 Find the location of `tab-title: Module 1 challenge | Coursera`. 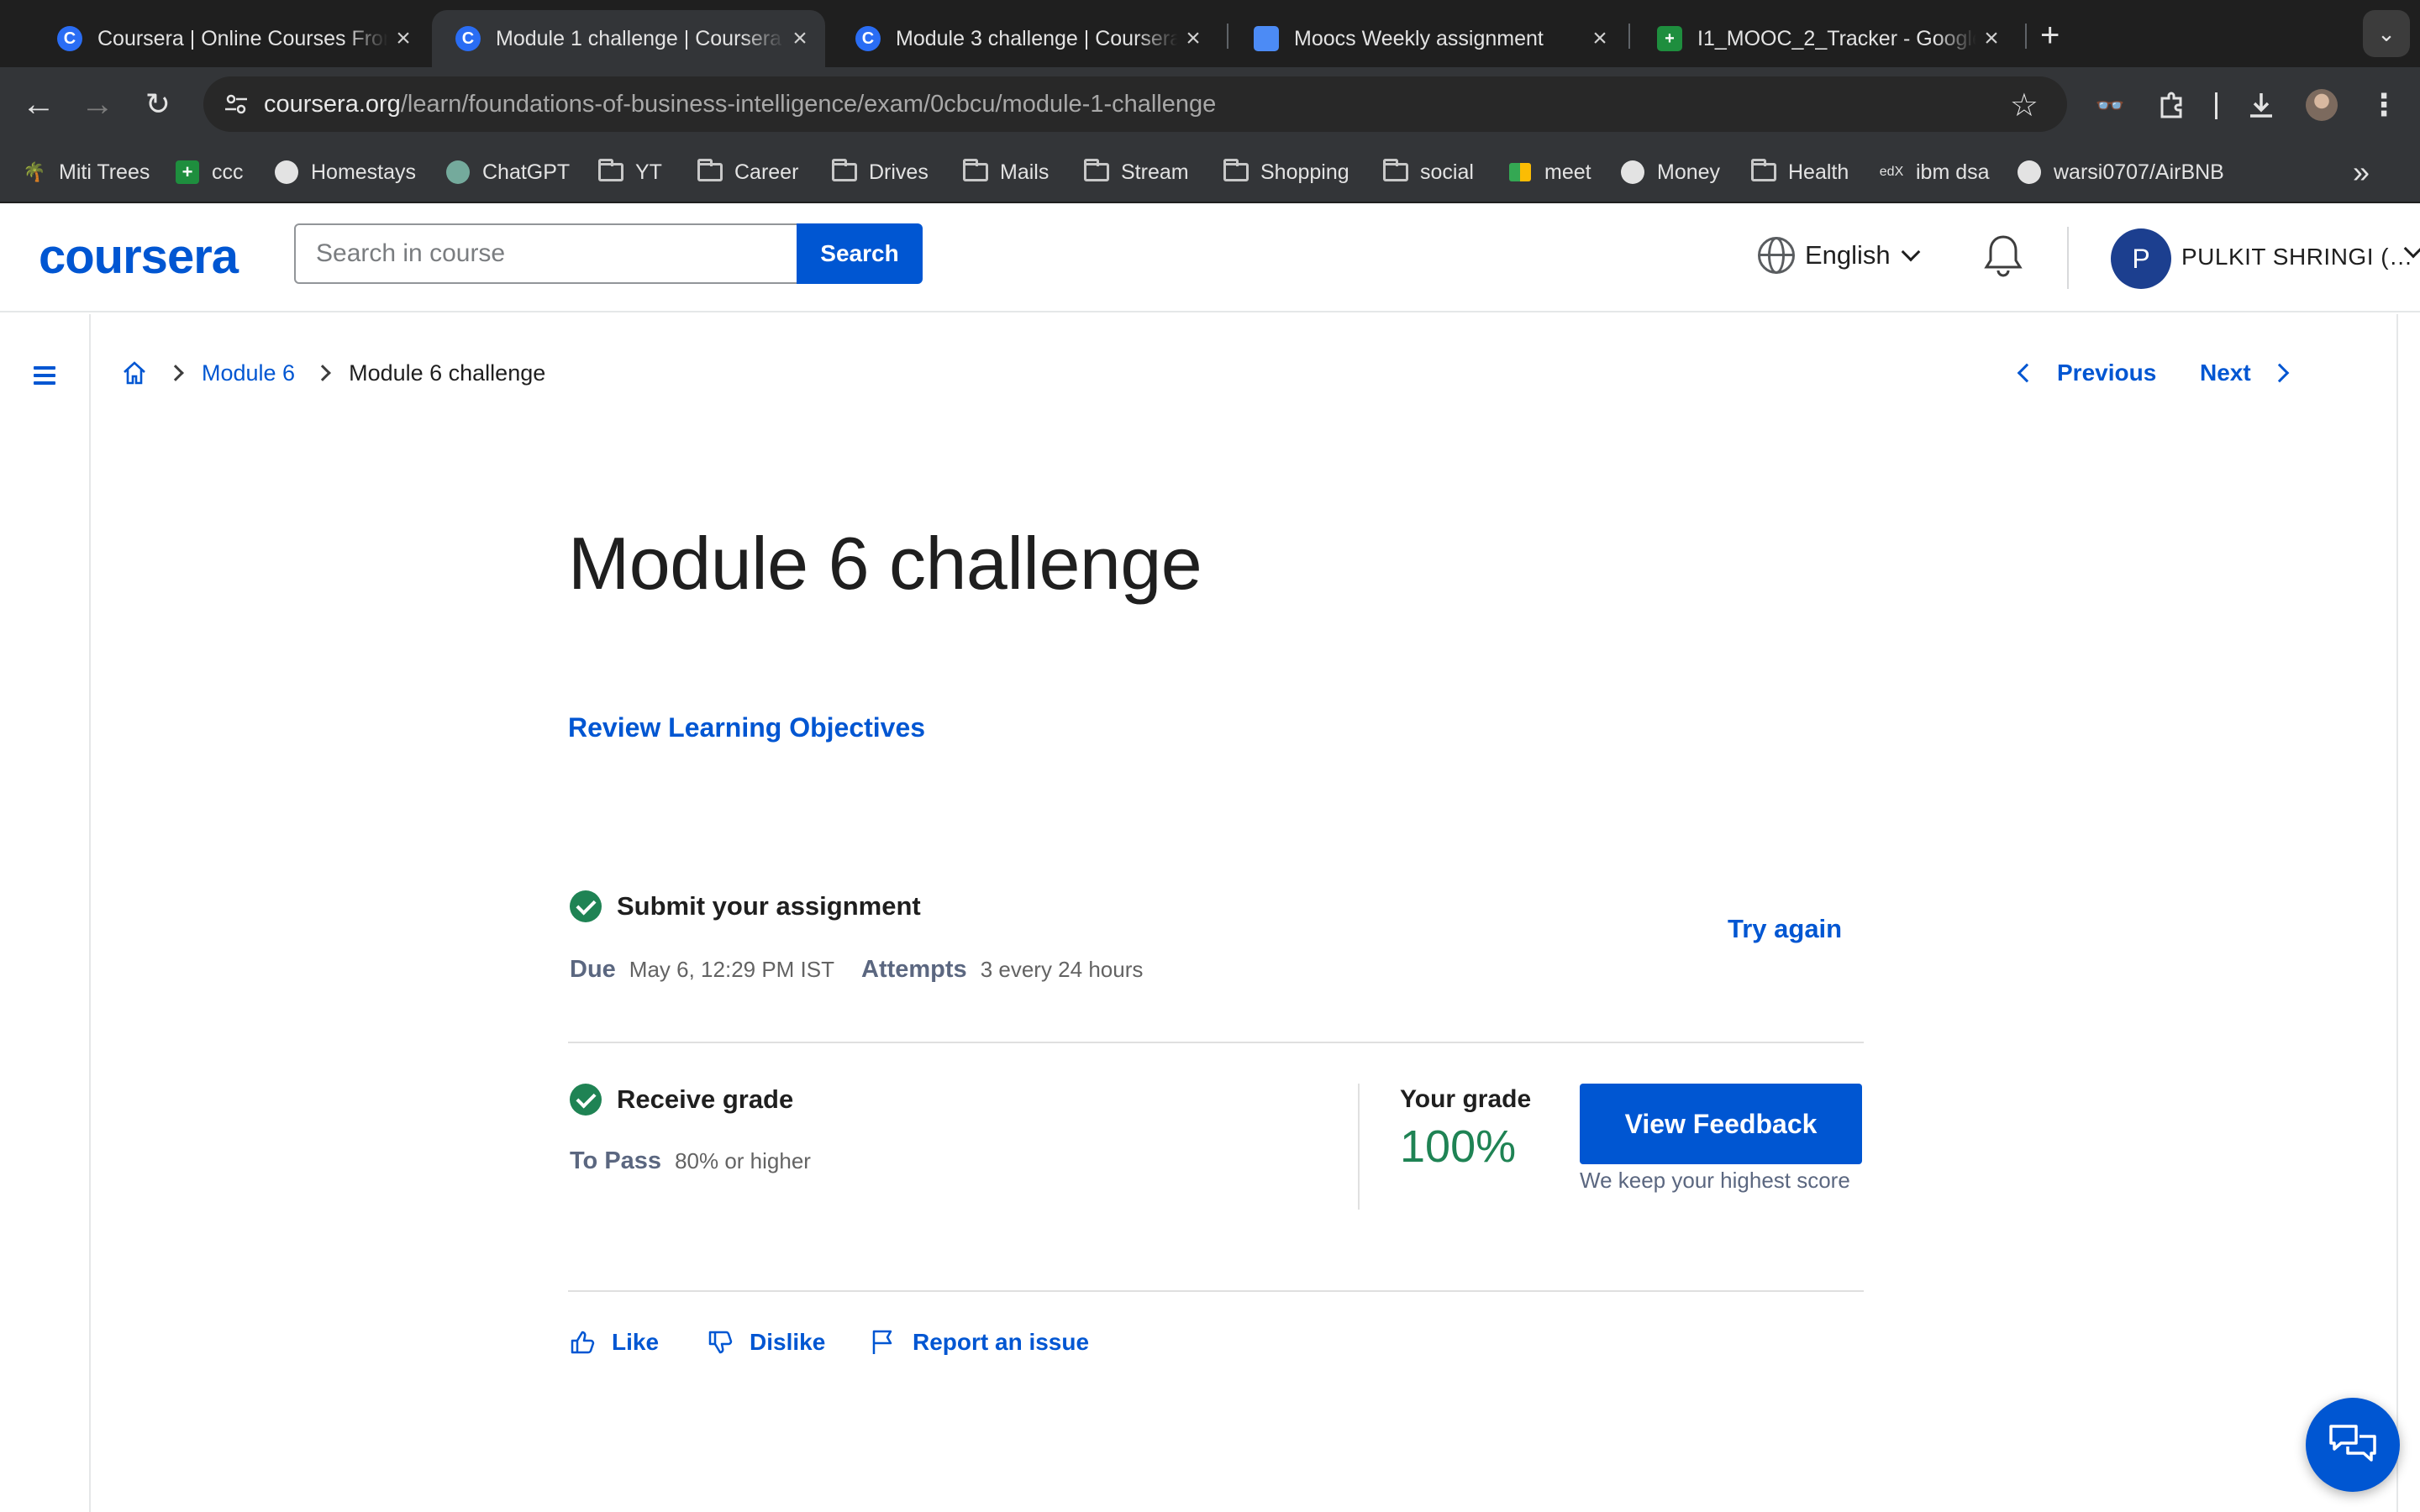

tab-title: Module 1 challenge | Coursera is located at coordinates (639, 38).